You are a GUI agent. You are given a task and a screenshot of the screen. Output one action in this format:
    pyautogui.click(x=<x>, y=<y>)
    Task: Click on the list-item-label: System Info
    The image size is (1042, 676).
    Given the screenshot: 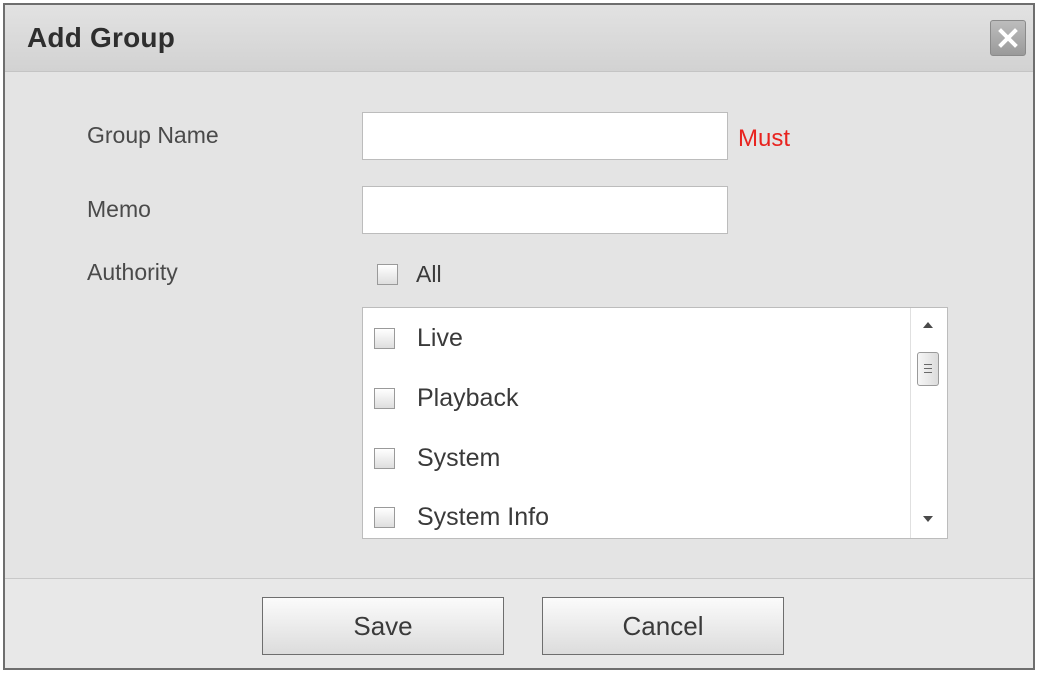 What is the action you would take?
    pyautogui.click(x=483, y=516)
    